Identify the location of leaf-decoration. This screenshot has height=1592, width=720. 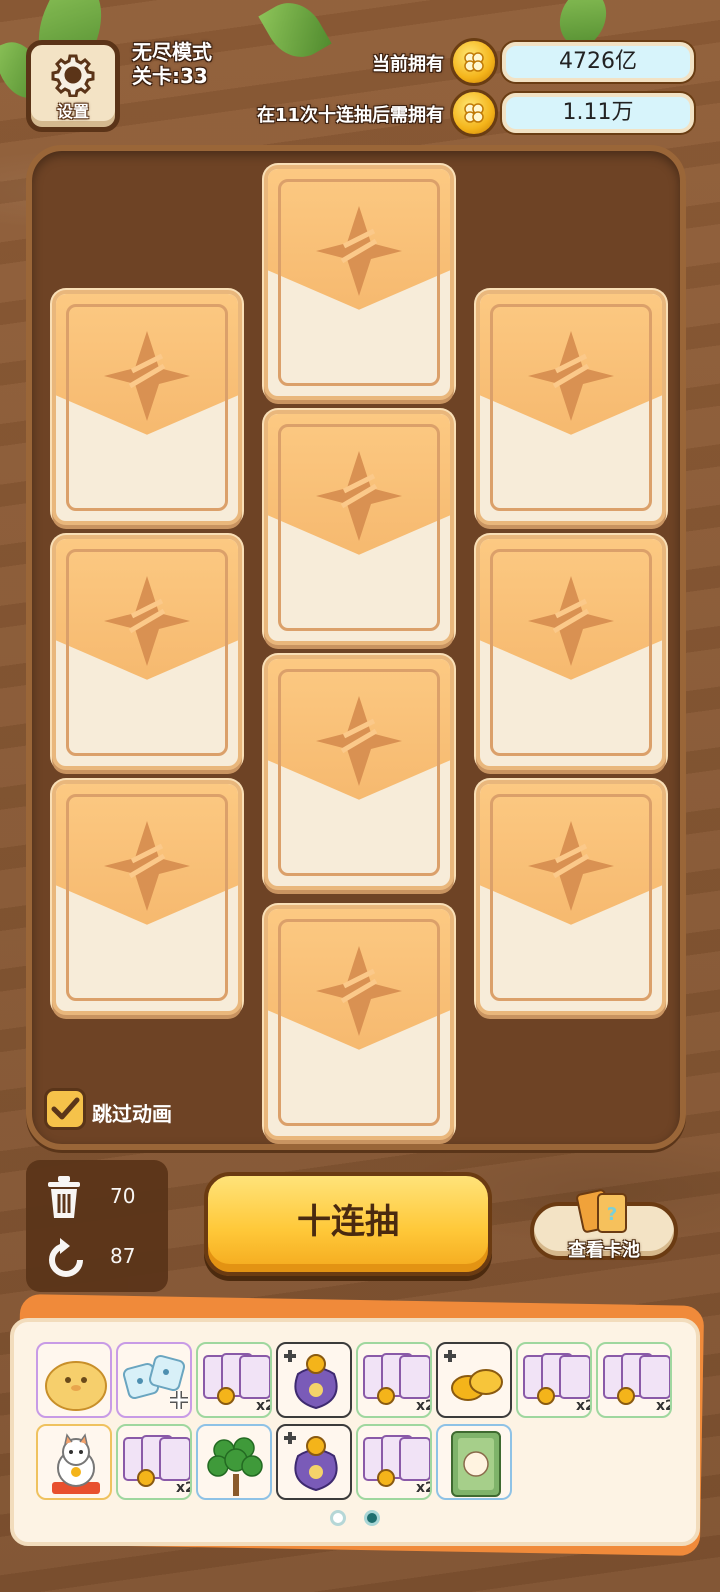
(295, 34).